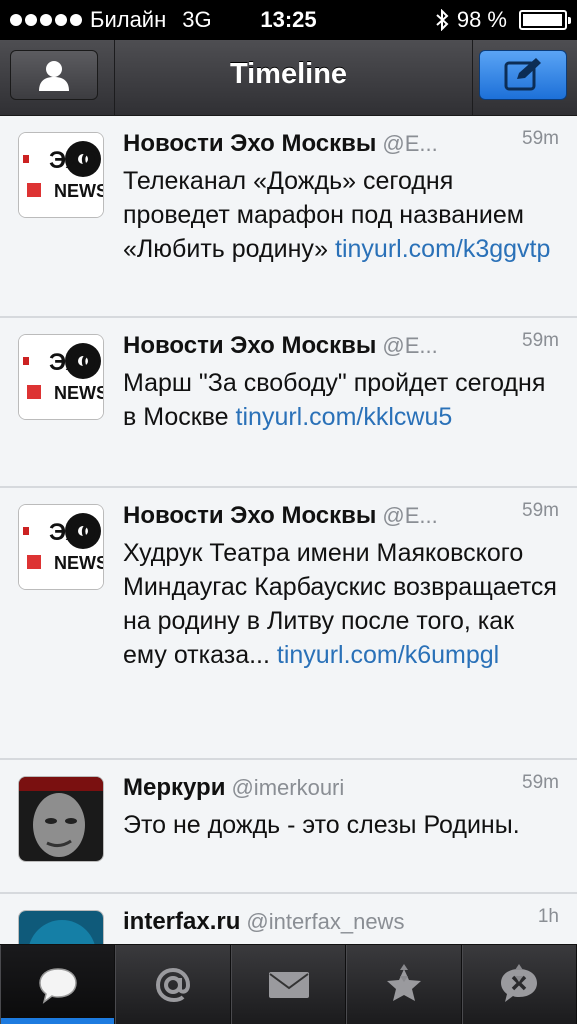  I want to click on bluetooth-icon, so click(442, 20).